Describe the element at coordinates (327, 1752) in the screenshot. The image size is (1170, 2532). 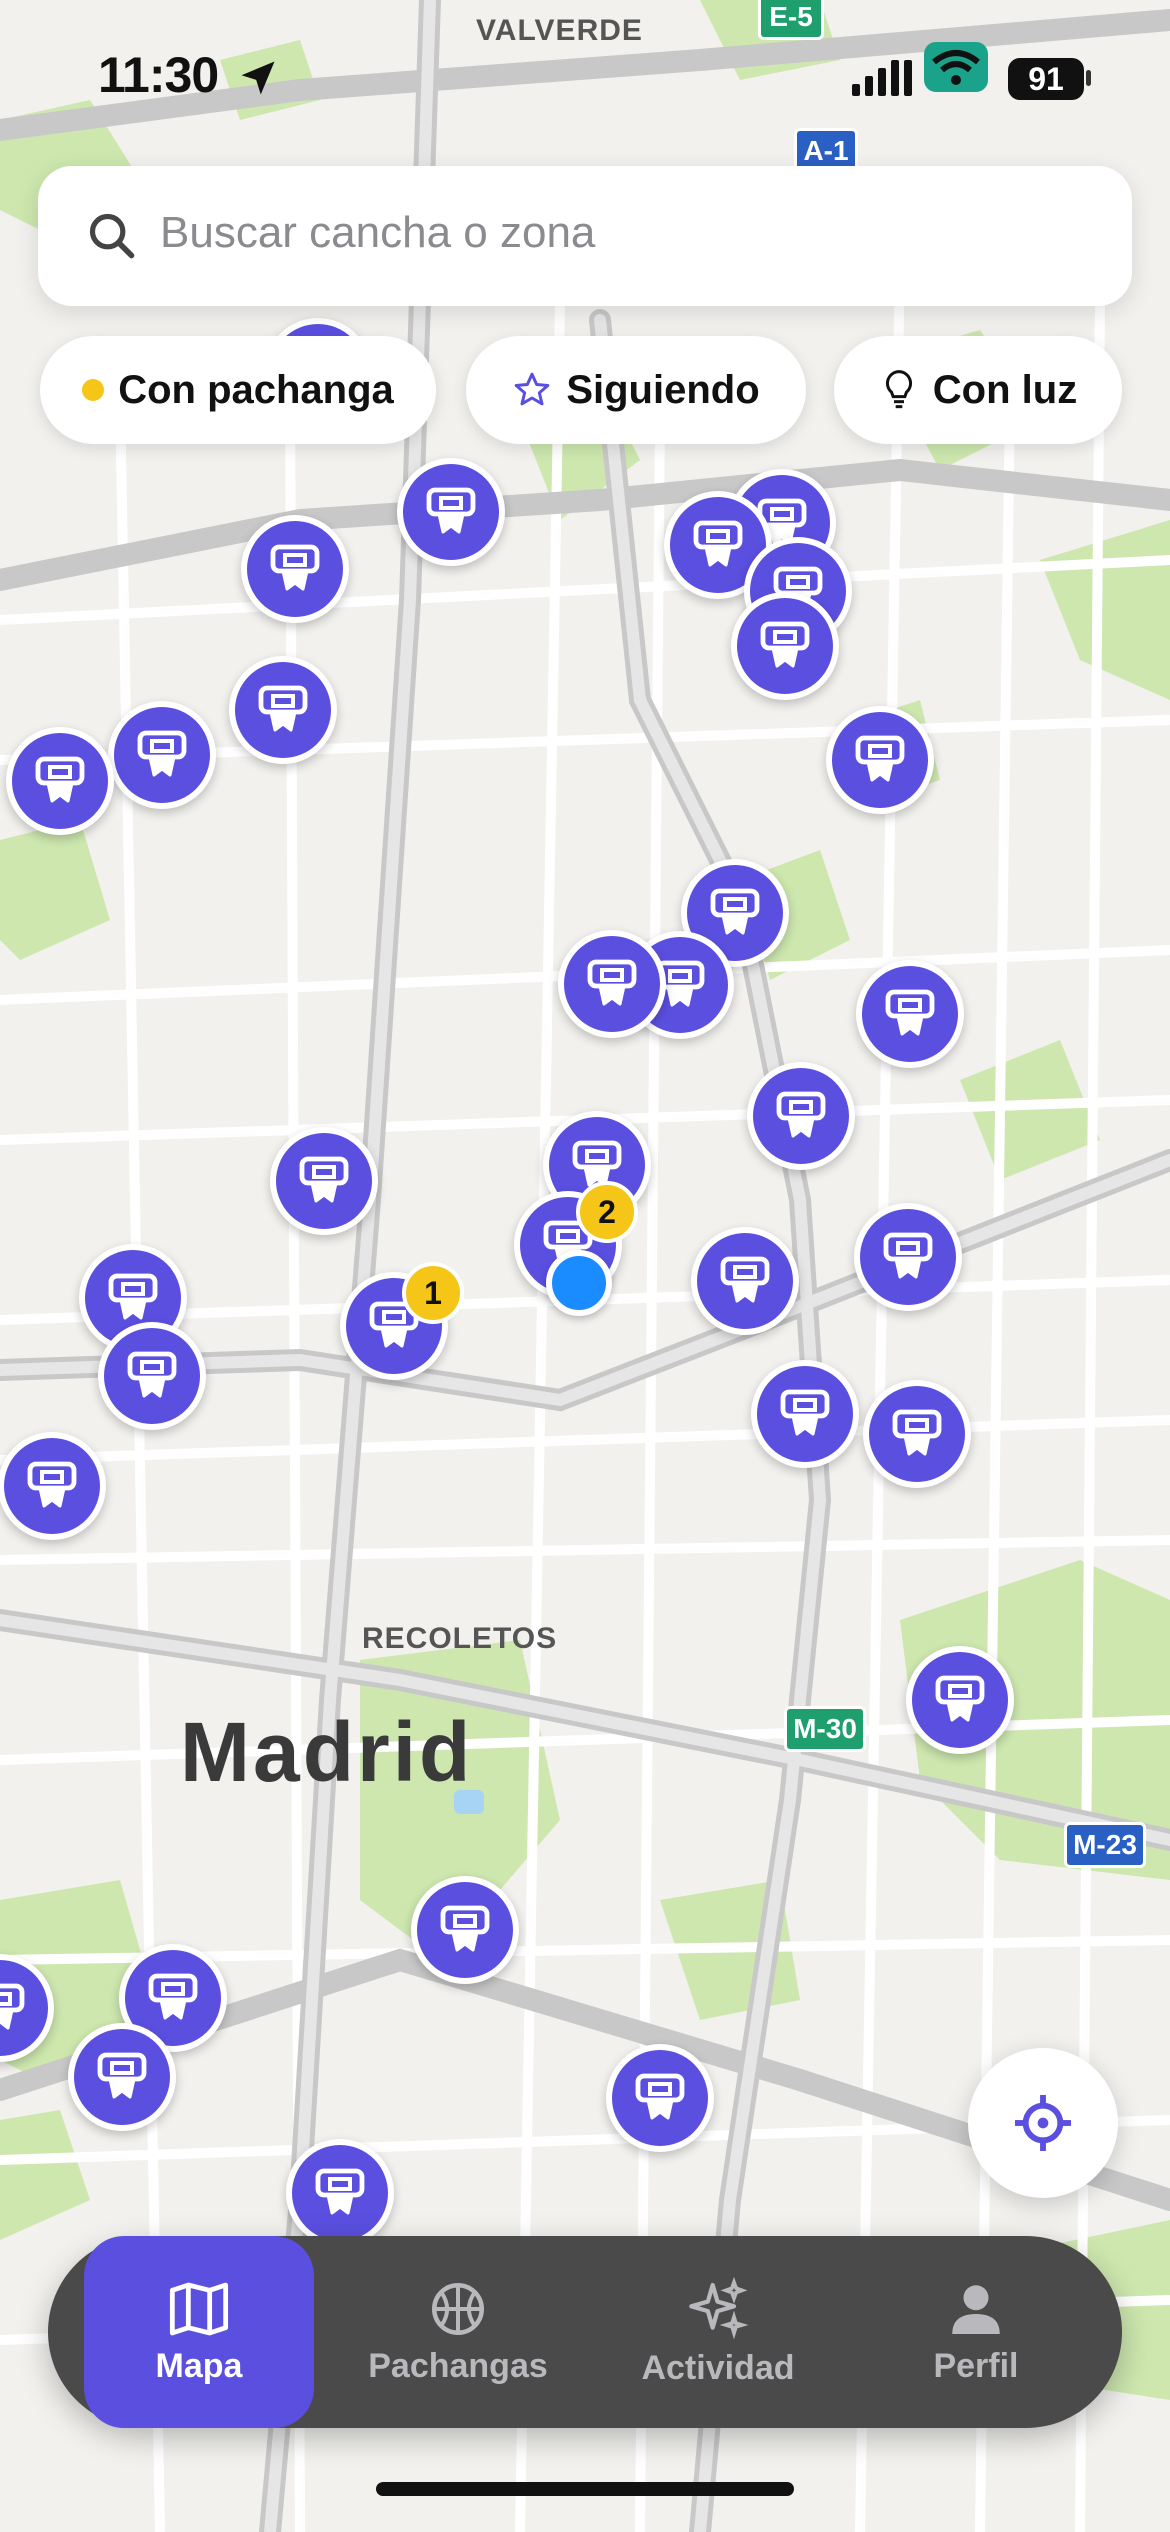
I see `city-label: Madrid` at that location.